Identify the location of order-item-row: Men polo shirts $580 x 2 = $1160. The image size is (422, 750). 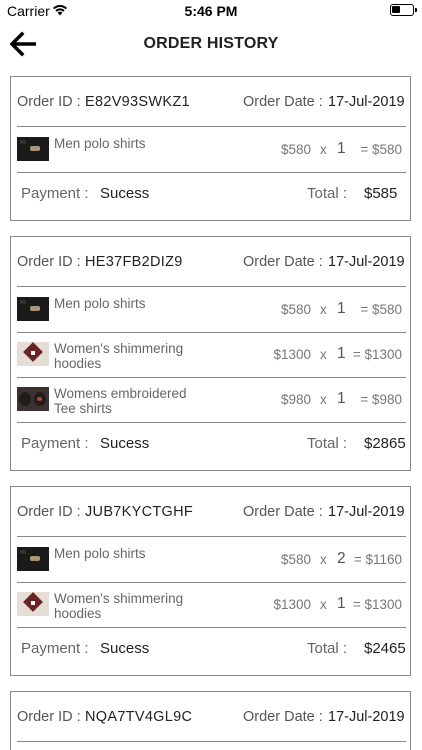
(210, 559).